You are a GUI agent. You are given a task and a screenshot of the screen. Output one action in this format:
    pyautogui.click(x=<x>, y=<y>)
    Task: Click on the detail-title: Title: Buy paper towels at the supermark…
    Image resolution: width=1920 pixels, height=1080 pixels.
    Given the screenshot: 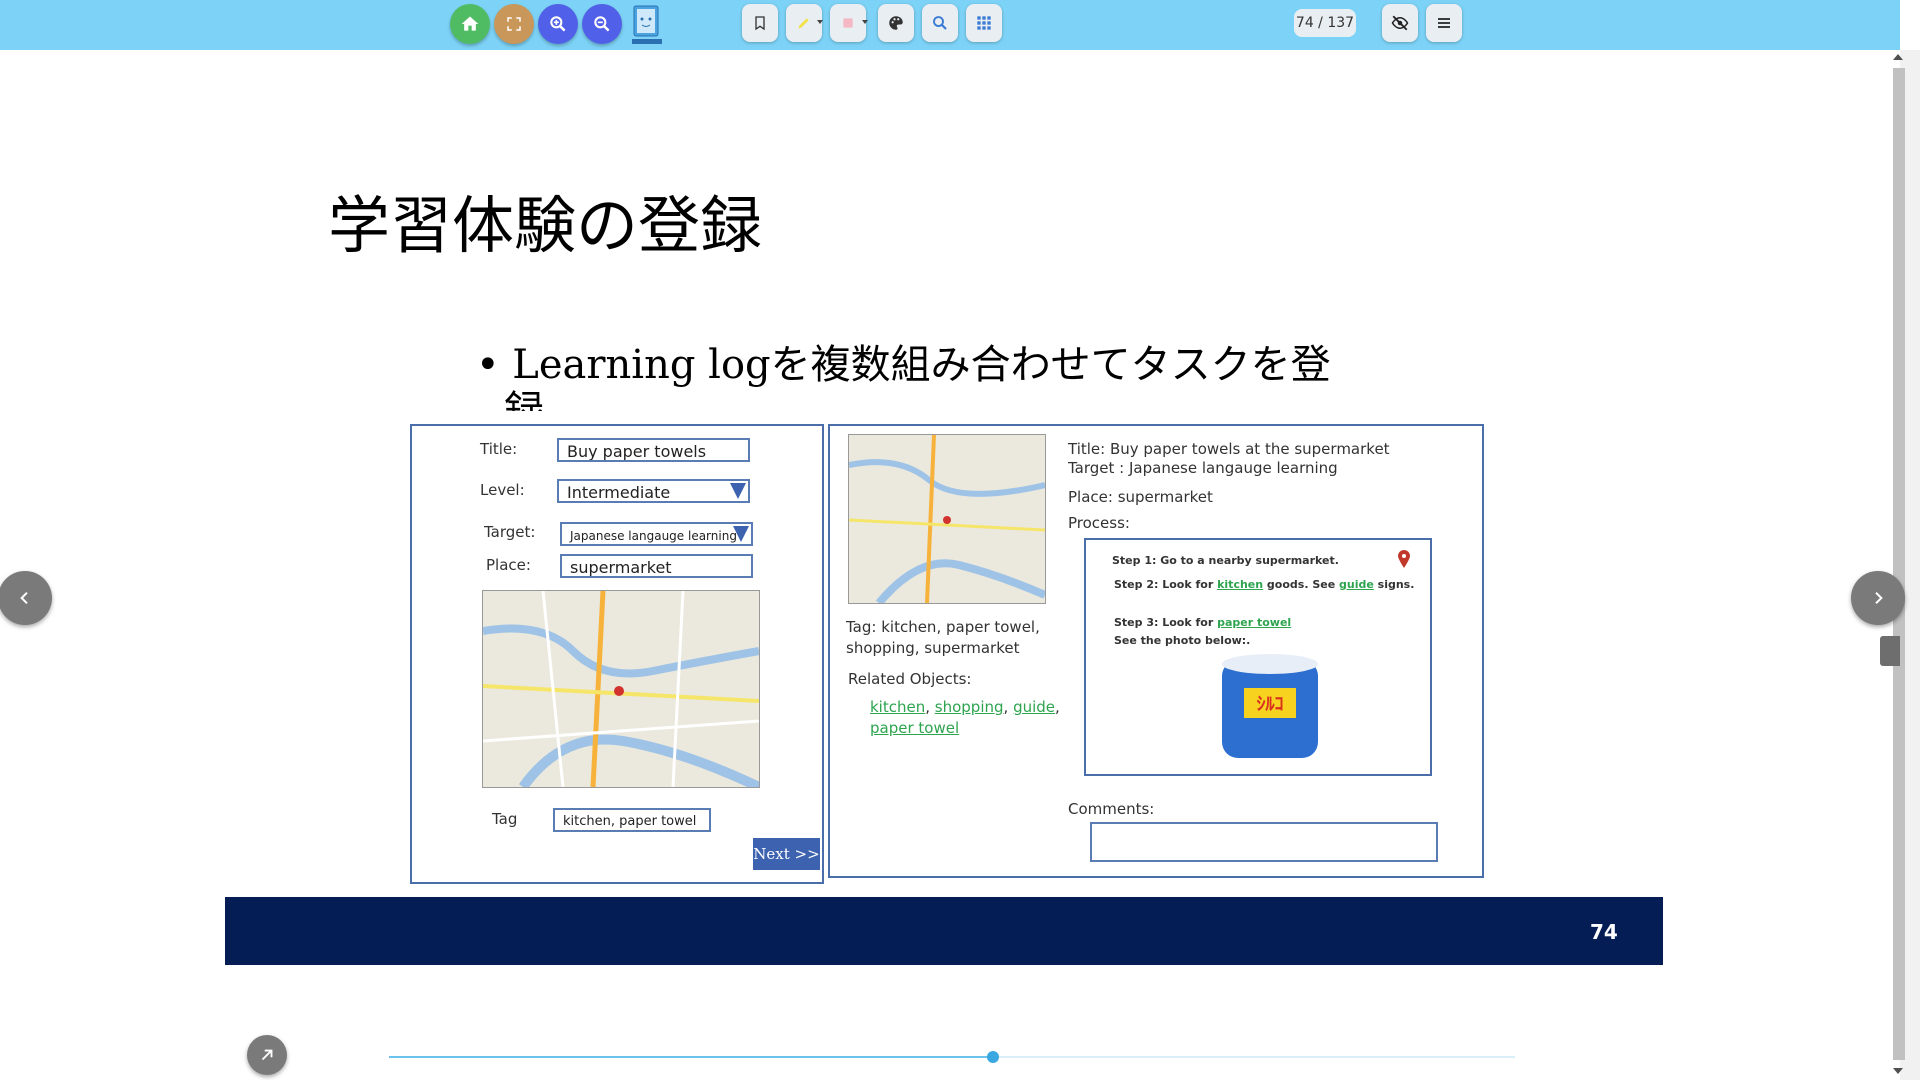 What is the action you would take?
    pyautogui.click(x=1229, y=449)
    